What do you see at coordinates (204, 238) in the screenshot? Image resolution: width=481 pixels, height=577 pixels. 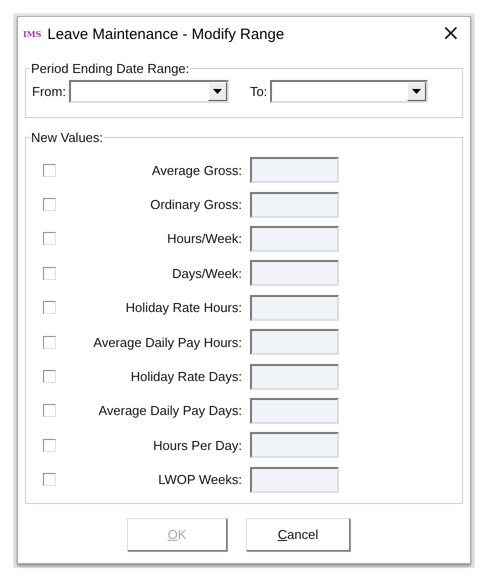 I see `field-label: Hours/Week:` at bounding box center [204, 238].